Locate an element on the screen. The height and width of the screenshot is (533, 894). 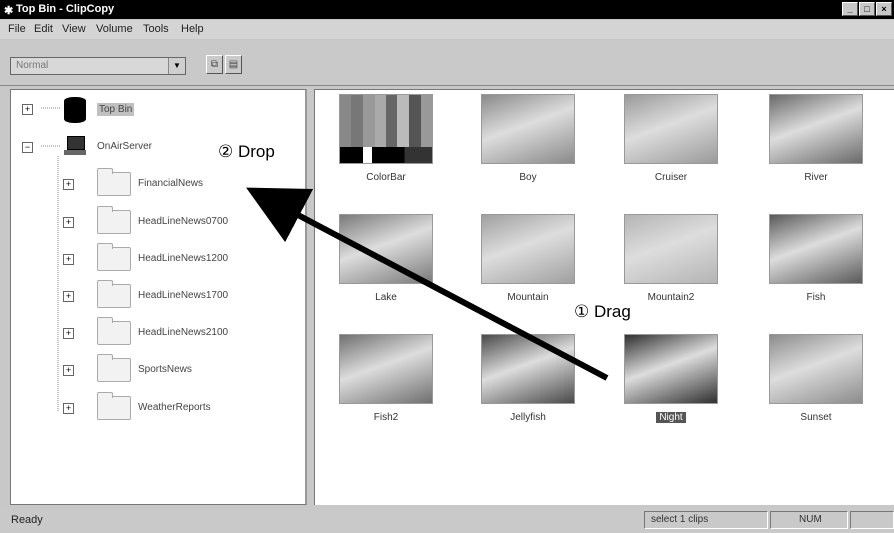
tree-node-folder: + SportsNews is located at coordinates (151, 369).